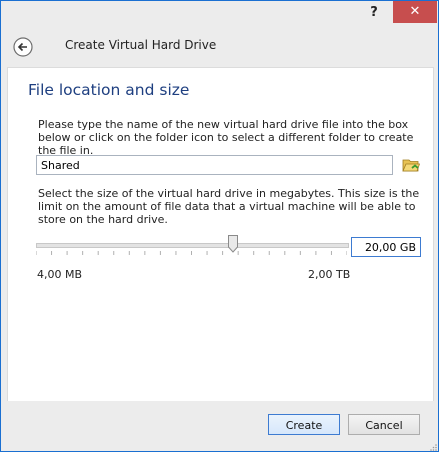  What do you see at coordinates (329, 274) in the screenshot?
I see `slider-max-label: 2,00 TB` at bounding box center [329, 274].